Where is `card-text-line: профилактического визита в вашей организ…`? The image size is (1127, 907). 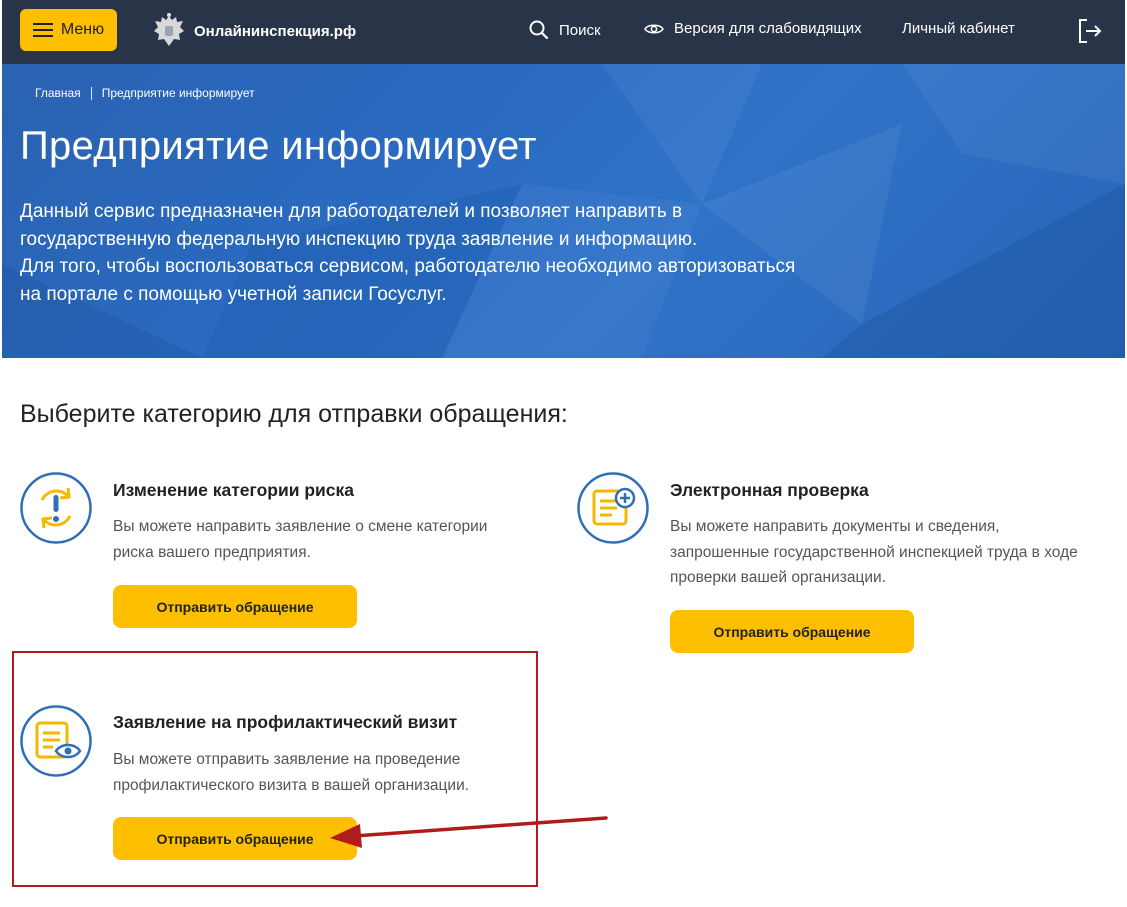 card-text-line: профилактического визита в вашей организ… is located at coordinates (291, 785).